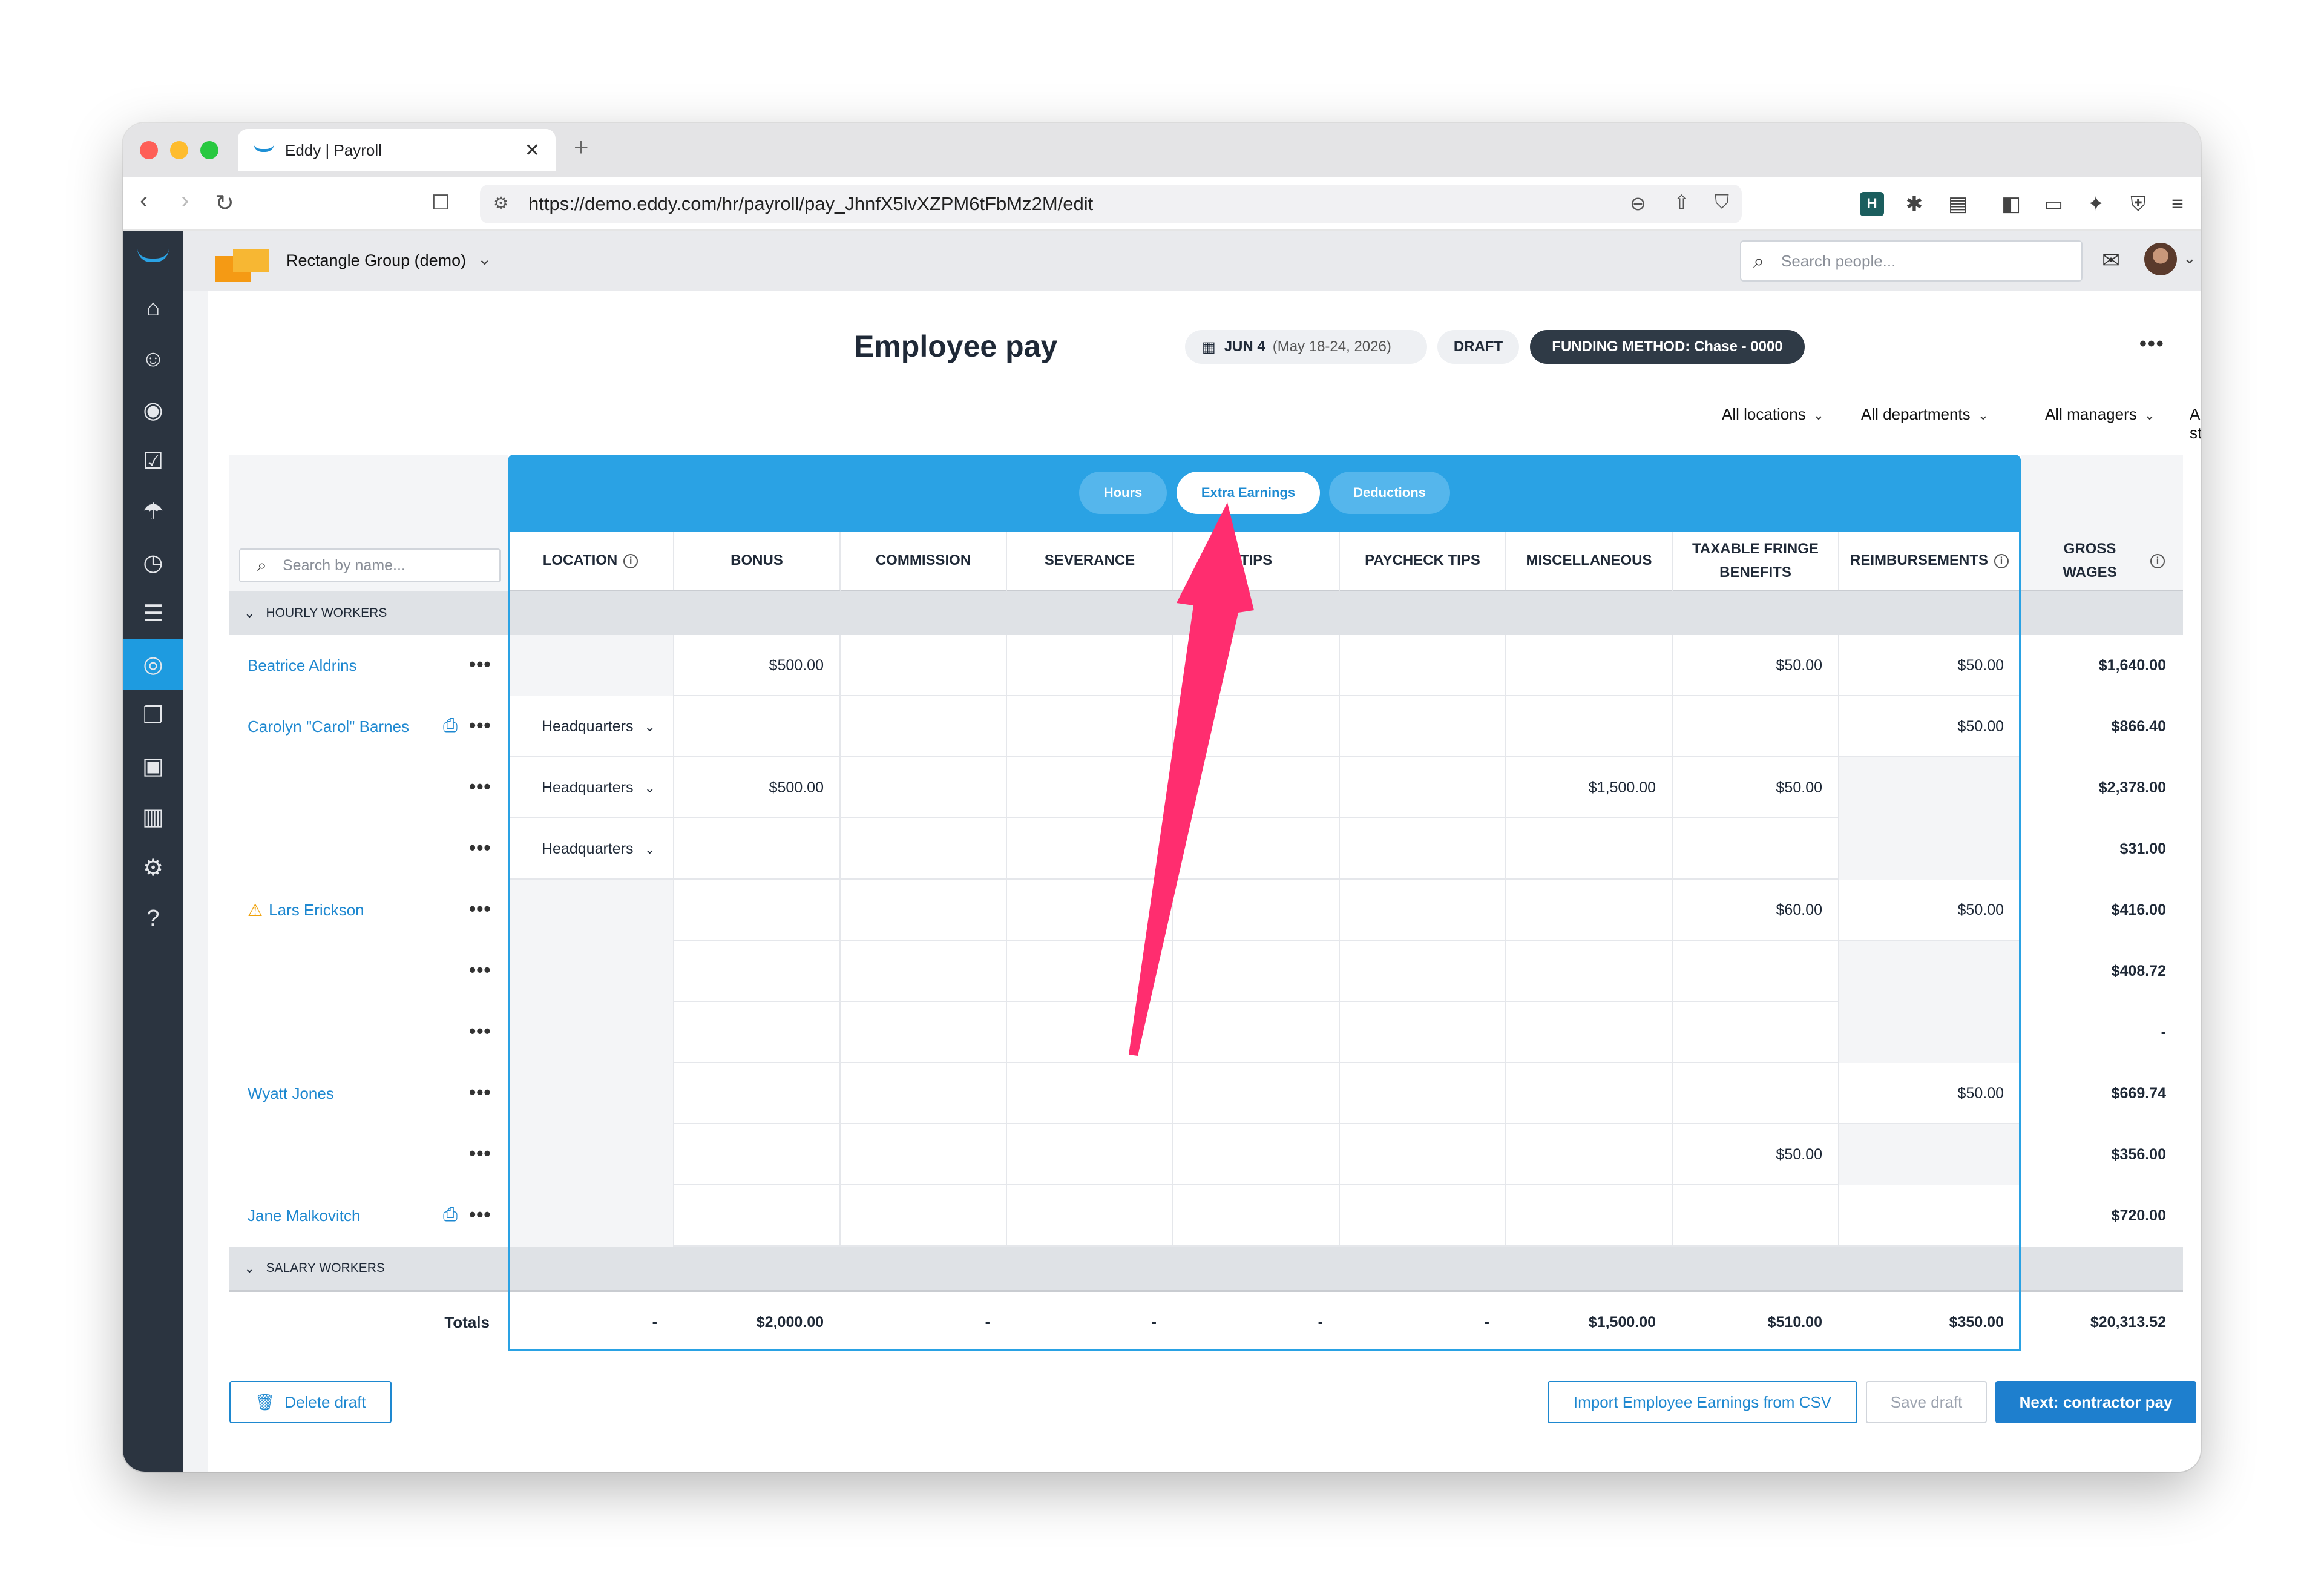 This screenshot has height=1594, width=2324. What do you see at coordinates (397, 150) in the screenshot?
I see `browser-tab: Eddy | Payroll ✕` at bounding box center [397, 150].